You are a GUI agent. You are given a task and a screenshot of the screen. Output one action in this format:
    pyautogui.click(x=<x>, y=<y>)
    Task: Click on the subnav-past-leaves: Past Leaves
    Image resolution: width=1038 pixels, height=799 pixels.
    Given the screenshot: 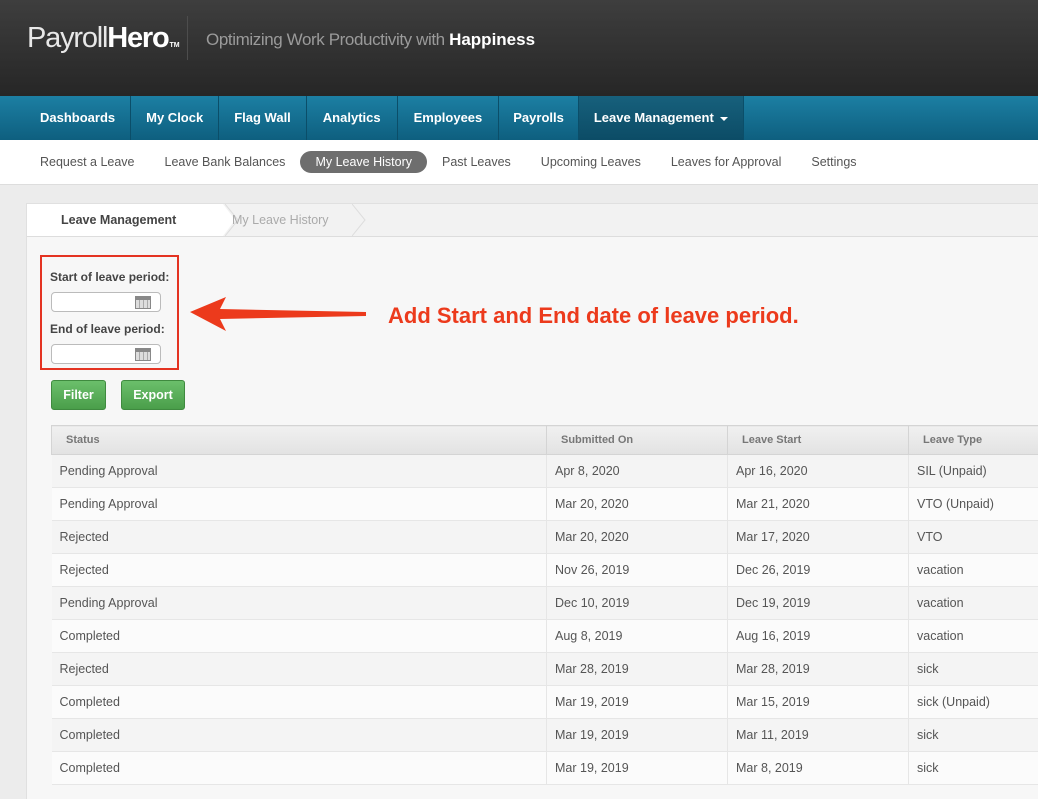 What is the action you would take?
    pyautogui.click(x=476, y=162)
    